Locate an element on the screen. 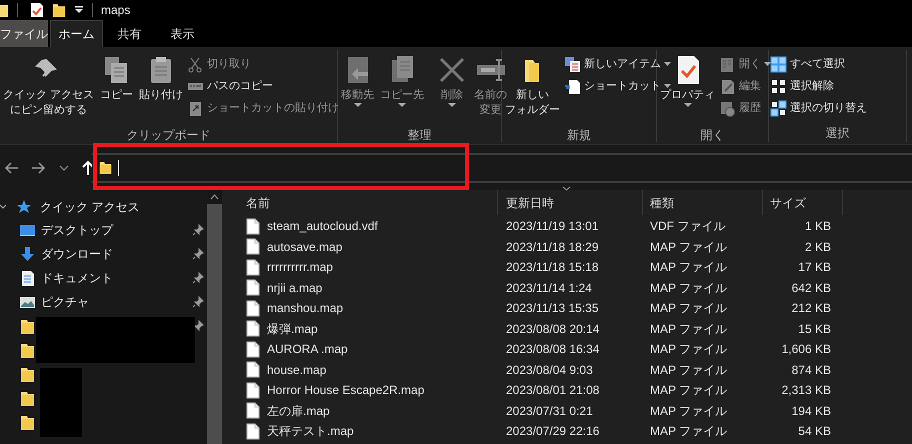 The height and width of the screenshot is (444, 912). ribbon-button: パスのコピー is located at coordinates (263, 86).